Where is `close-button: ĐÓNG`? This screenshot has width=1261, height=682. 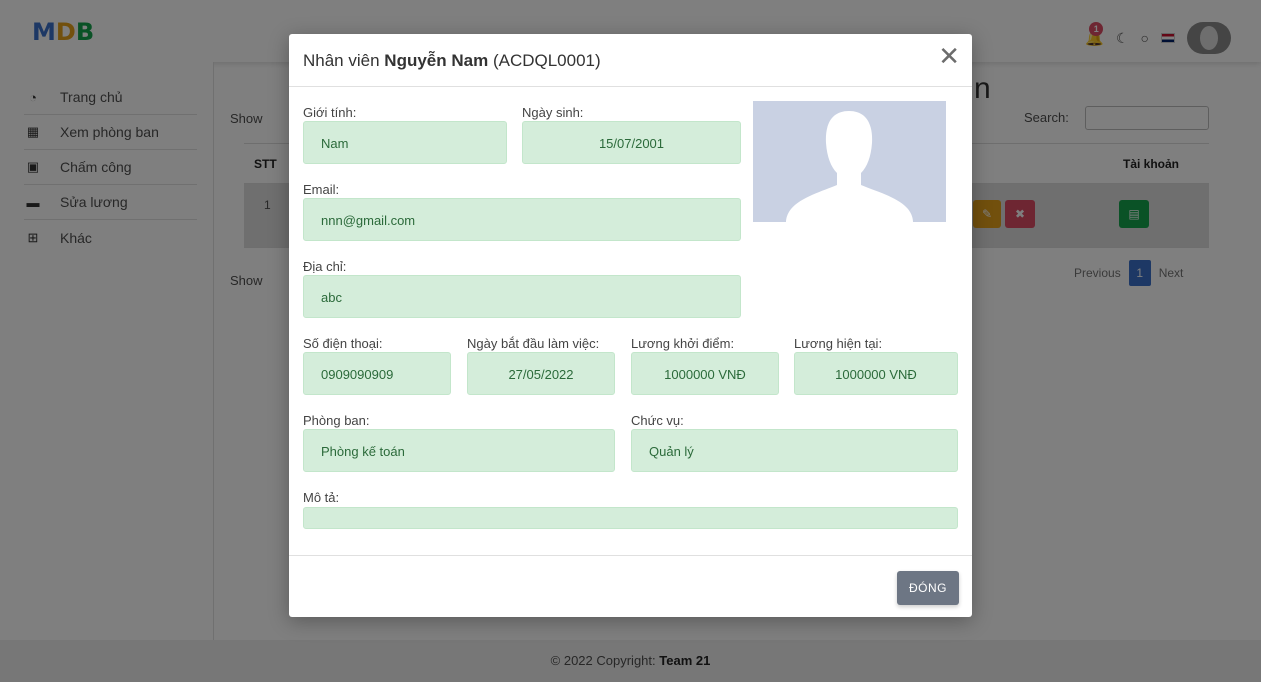
close-button: ĐÓNG is located at coordinates (928, 588).